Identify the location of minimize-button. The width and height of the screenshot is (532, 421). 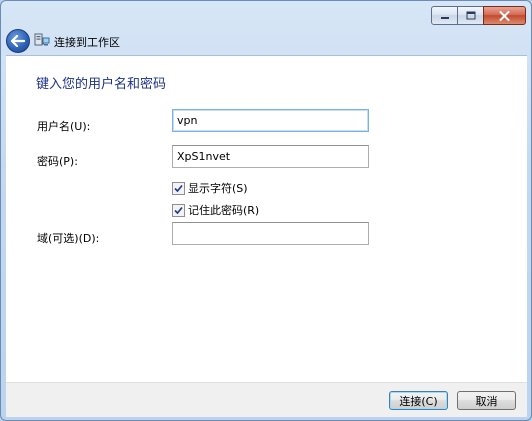
(444, 15).